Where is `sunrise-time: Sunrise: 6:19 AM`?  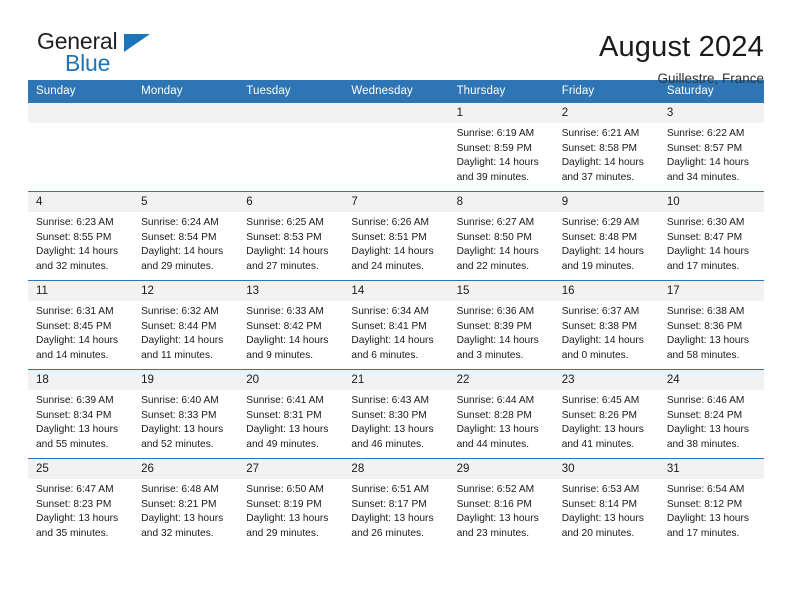
sunrise-time: Sunrise: 6:19 AM is located at coordinates (495, 133).